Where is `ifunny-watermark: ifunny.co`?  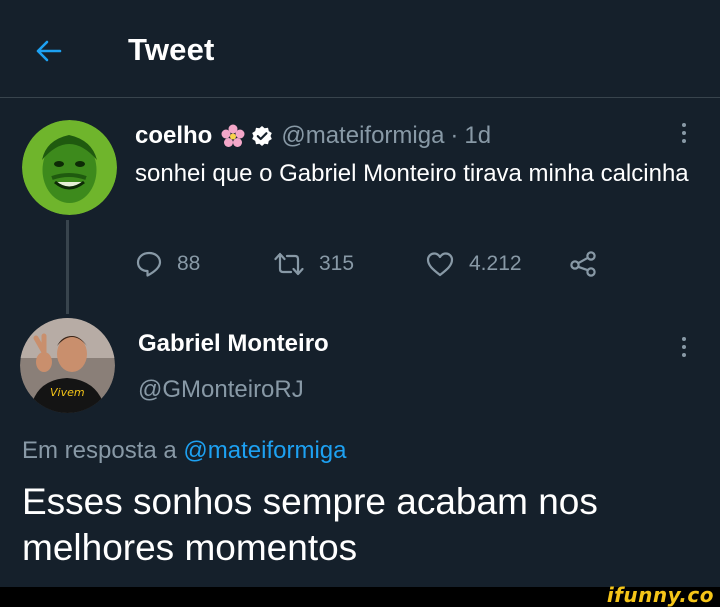
ifunny-watermark: ifunny.co is located at coordinates (660, 595).